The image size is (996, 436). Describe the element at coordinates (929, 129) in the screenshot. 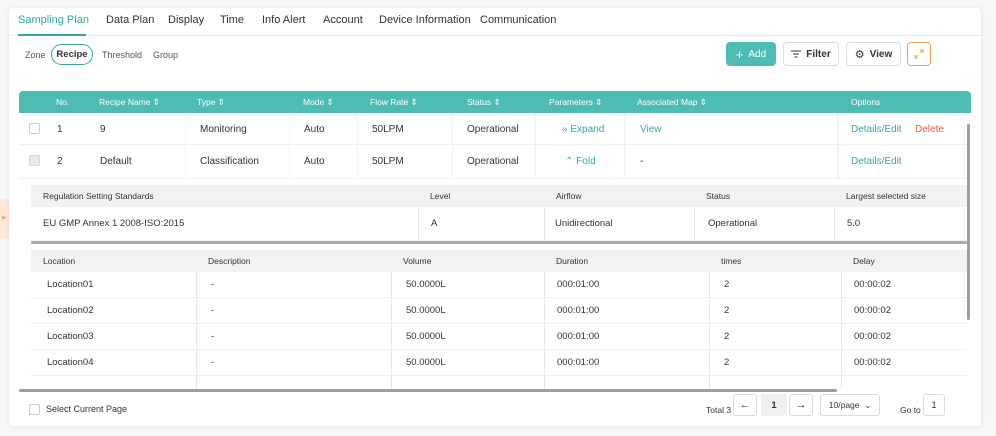

I see `delete-link: Delete` at that location.